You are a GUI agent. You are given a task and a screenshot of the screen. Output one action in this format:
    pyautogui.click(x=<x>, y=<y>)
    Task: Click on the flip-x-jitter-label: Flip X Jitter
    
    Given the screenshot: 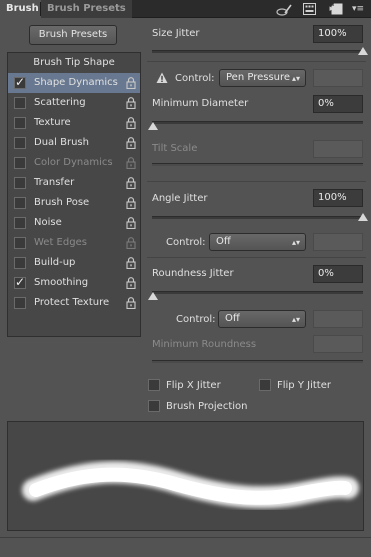 What is the action you would take?
    pyautogui.click(x=193, y=385)
    